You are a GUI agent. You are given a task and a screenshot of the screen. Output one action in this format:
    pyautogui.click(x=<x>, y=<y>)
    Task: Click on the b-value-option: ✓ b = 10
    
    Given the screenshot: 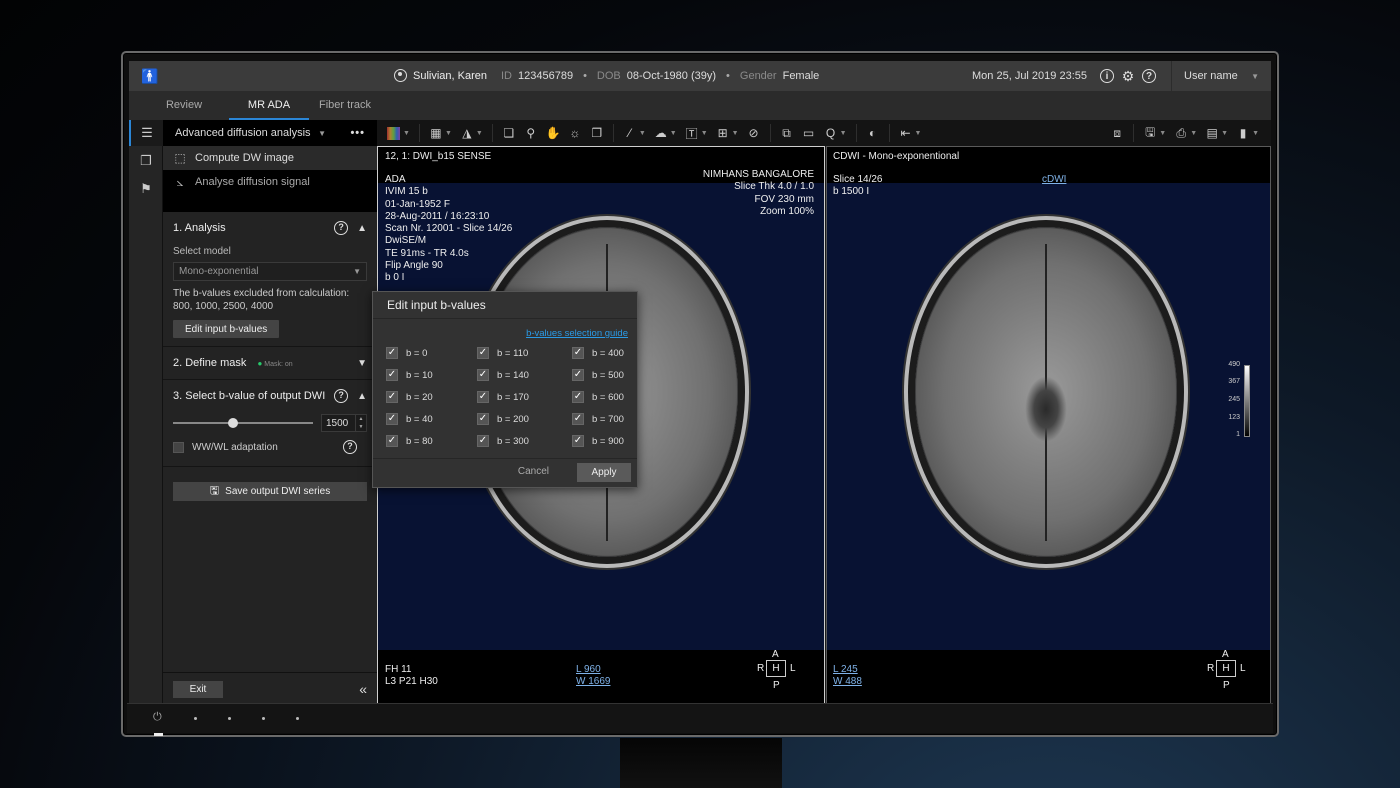 What is the action you would take?
    pyautogui.click(x=409, y=375)
    